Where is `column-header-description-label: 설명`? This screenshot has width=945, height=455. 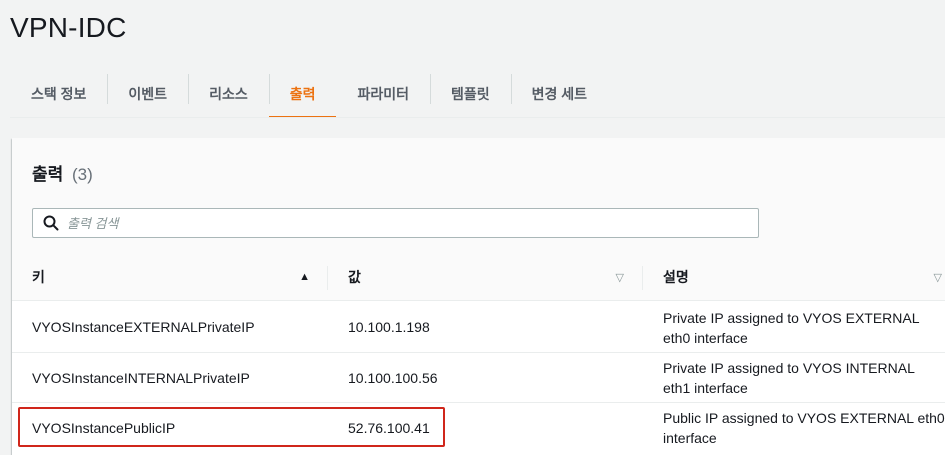 column-header-description-label: 설명 is located at coordinates (676, 277).